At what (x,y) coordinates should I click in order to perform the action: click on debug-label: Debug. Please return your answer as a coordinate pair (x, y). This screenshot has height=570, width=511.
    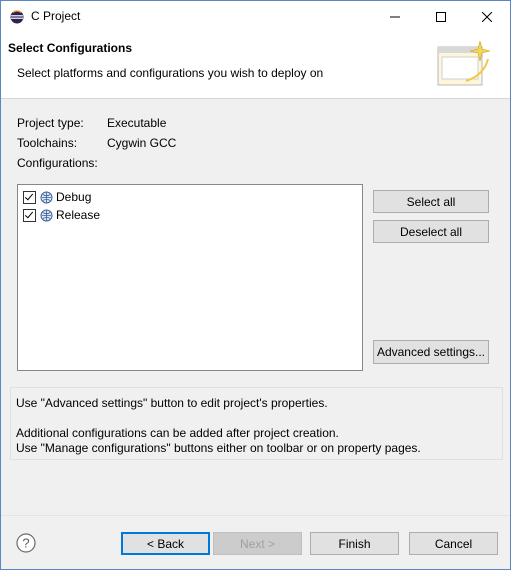
    Looking at the image, I should click on (74, 197).